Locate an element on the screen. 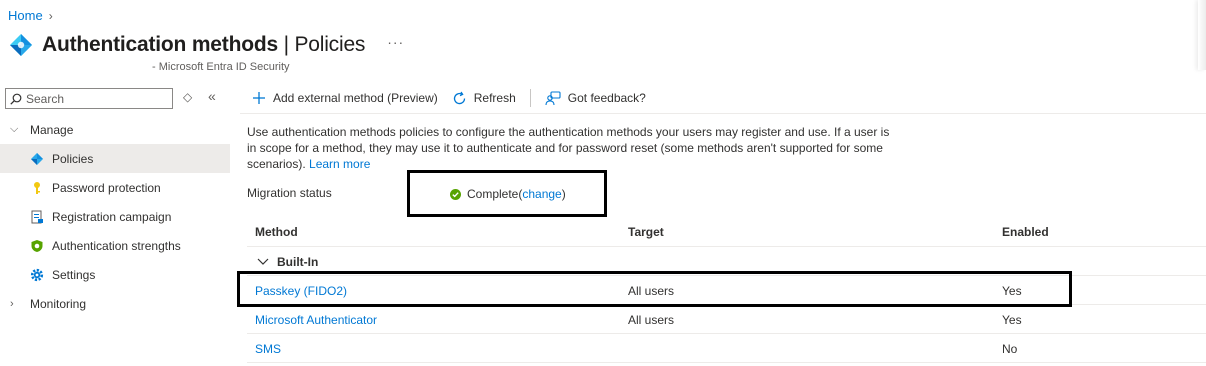  add-external-method-label: Add external method (Preview) is located at coordinates (355, 98).